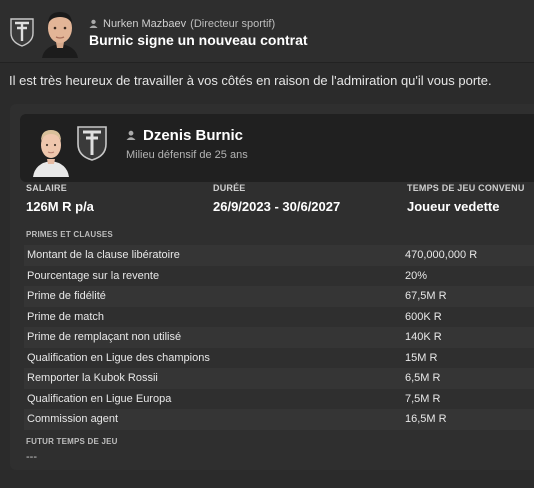 The image size is (534, 488). Describe the element at coordinates (426, 296) in the screenshot. I see `clause-value: 67,5M R` at that location.